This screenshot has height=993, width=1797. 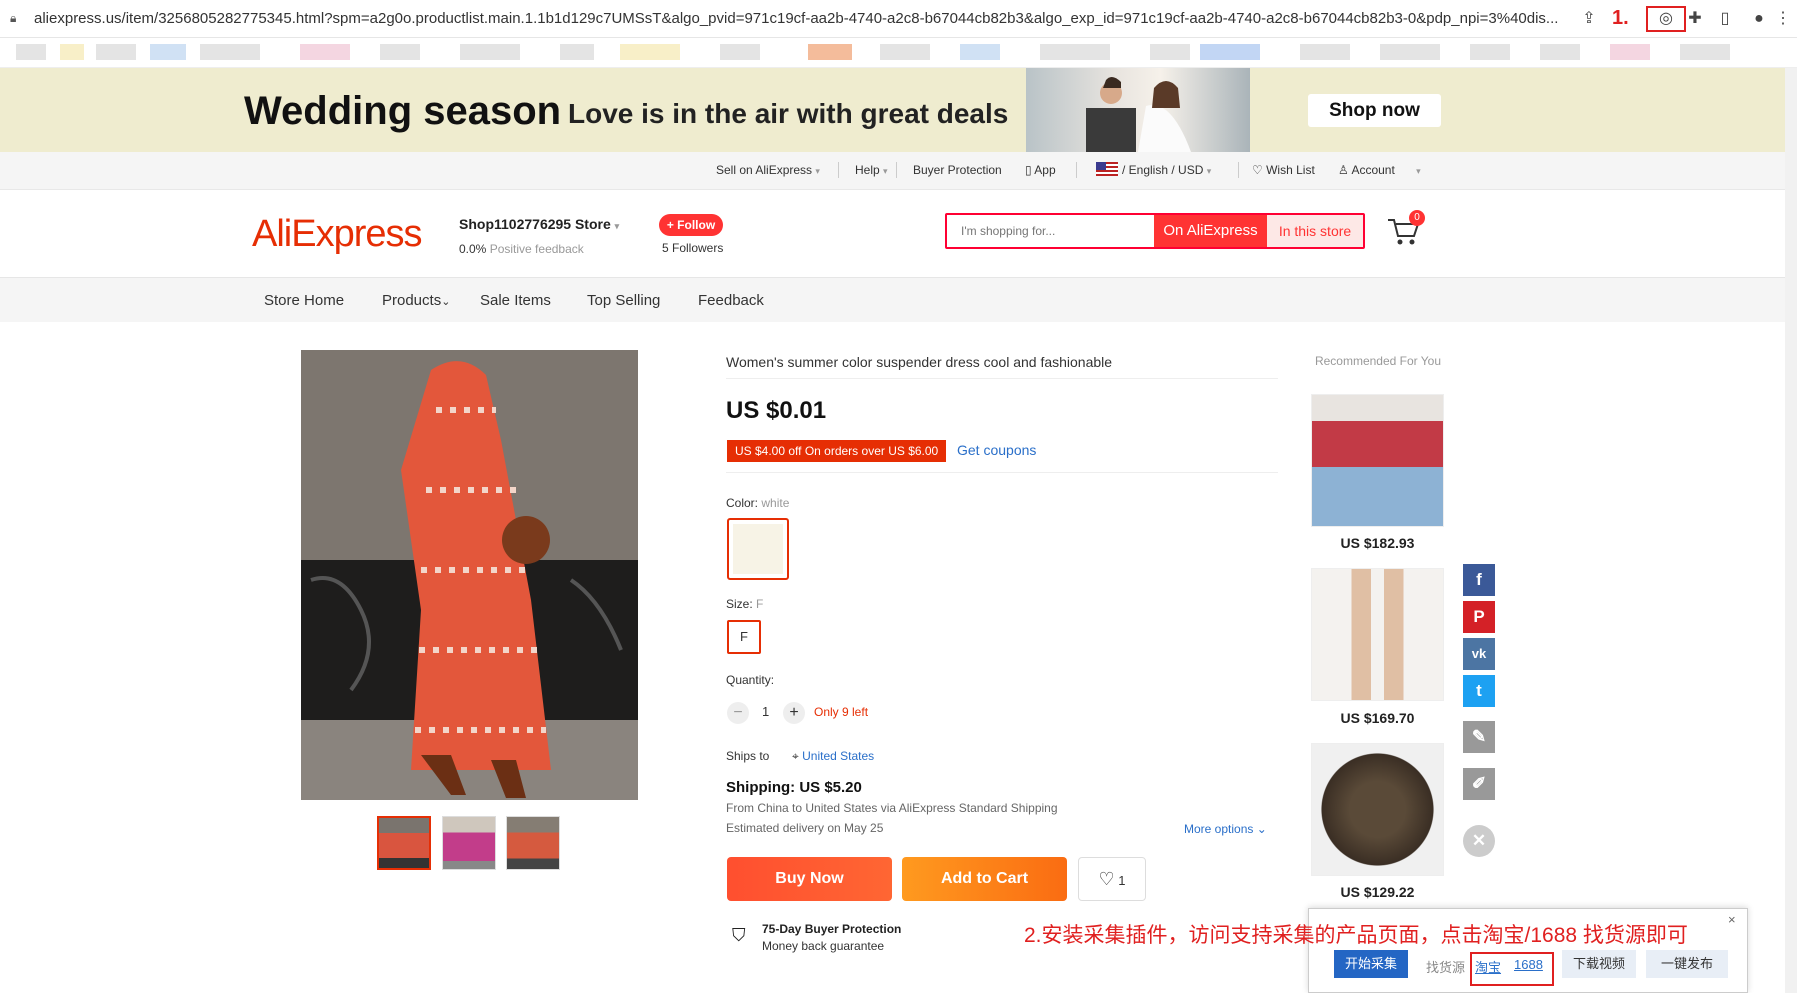 What do you see at coordinates (898, 171) in the screenshot?
I see `top-navigation` at bounding box center [898, 171].